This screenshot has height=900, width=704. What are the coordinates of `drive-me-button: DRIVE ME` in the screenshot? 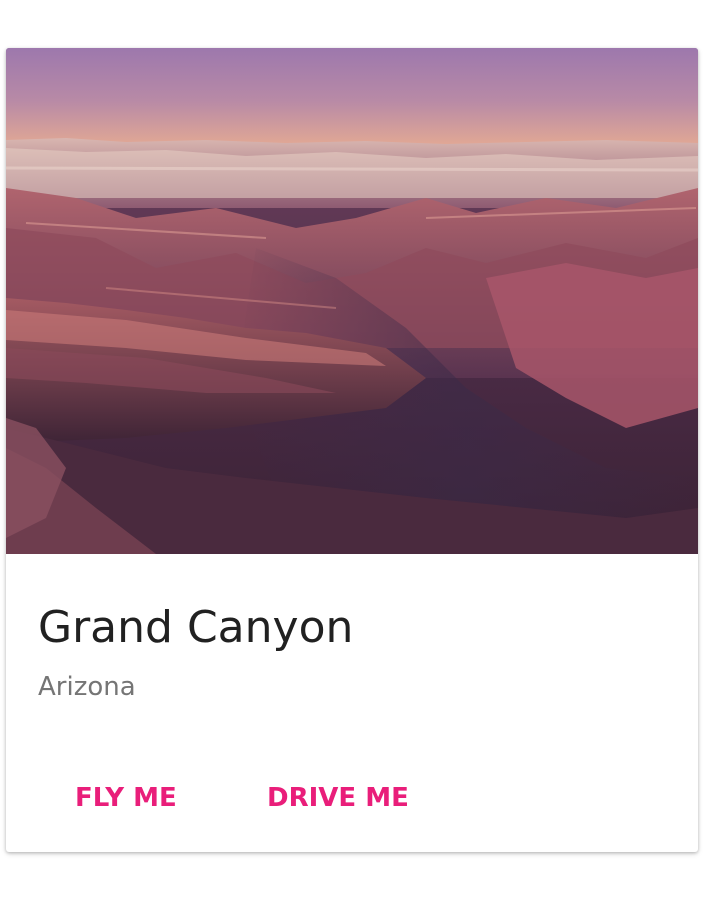 It's located at (338, 798).